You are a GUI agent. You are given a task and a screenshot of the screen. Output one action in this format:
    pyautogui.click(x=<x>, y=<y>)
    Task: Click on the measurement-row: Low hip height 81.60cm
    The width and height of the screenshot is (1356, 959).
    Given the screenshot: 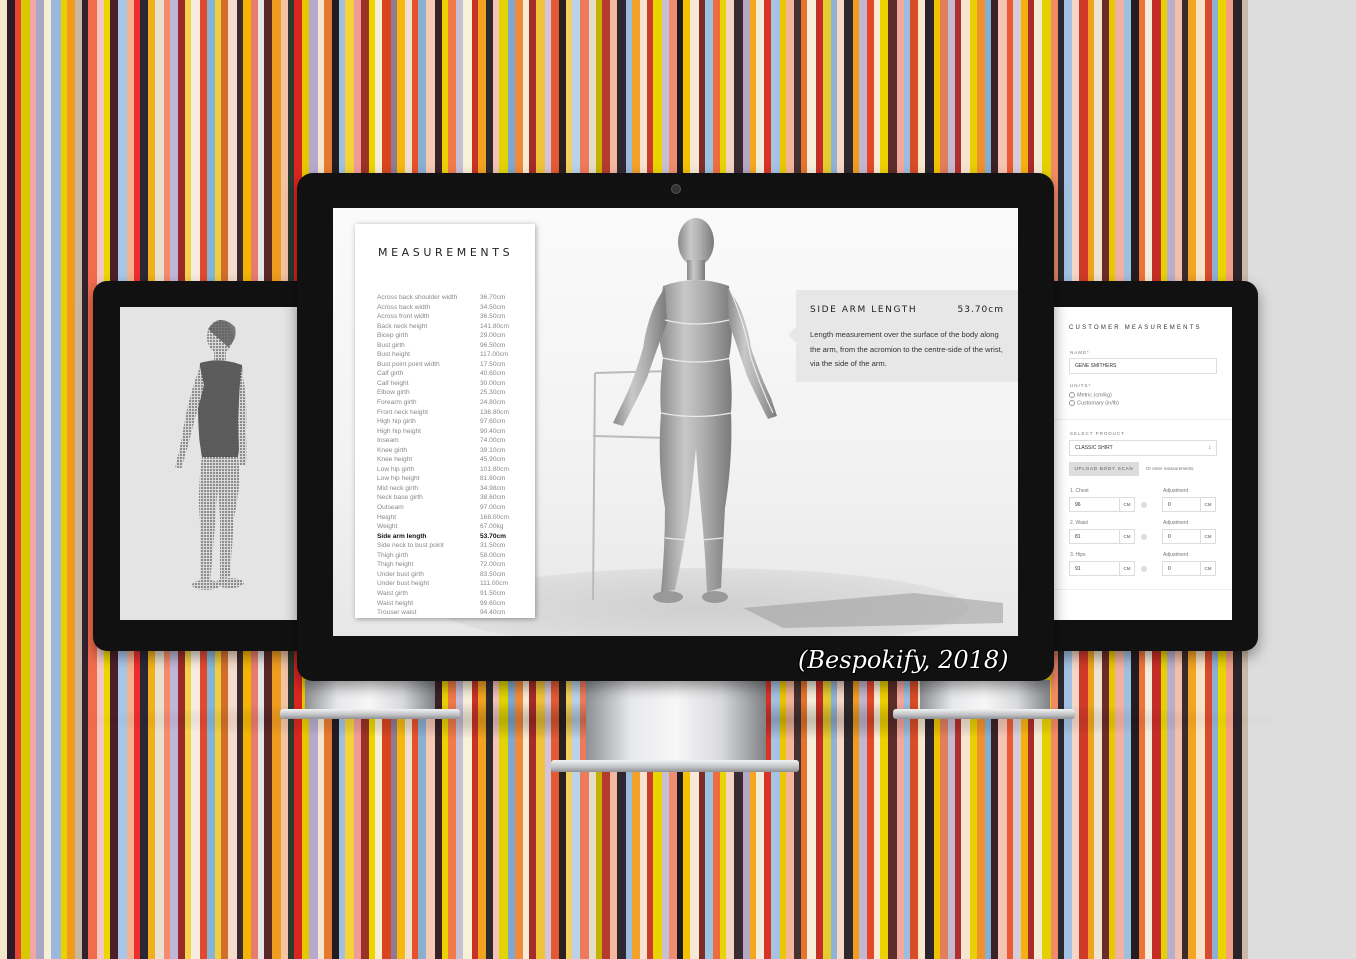 What is the action you would take?
    pyautogui.click(x=452, y=479)
    